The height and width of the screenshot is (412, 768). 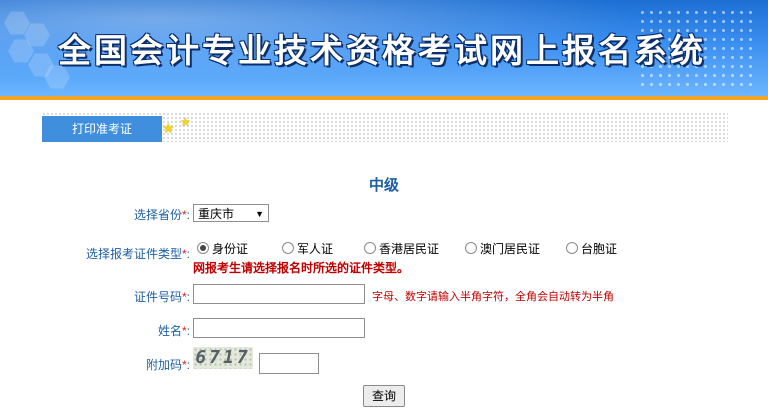 What do you see at coordinates (315, 249) in the screenshot?
I see `radio-label: 军人证` at bounding box center [315, 249].